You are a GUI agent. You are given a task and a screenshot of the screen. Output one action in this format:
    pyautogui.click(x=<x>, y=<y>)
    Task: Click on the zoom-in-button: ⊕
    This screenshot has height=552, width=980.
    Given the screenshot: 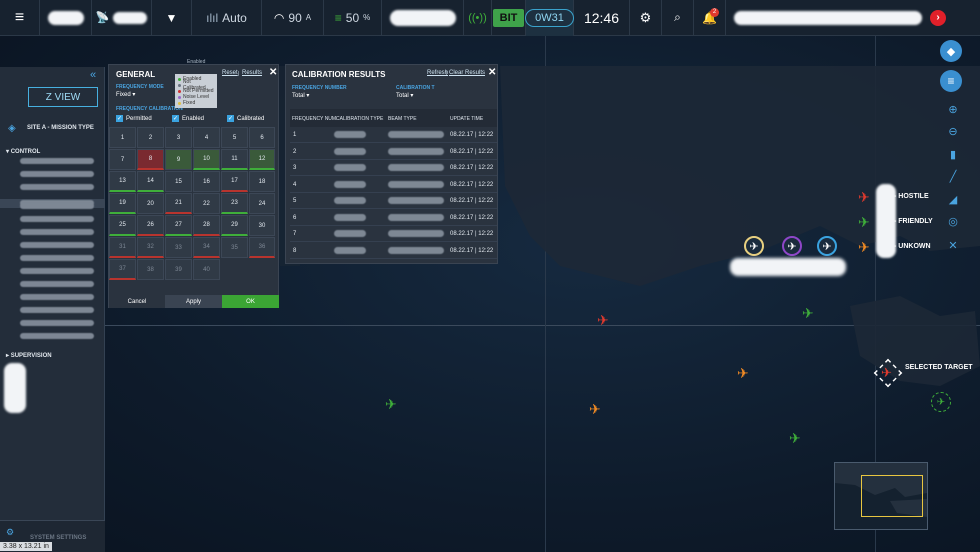 What is the action you would take?
    pyautogui.click(x=953, y=109)
    